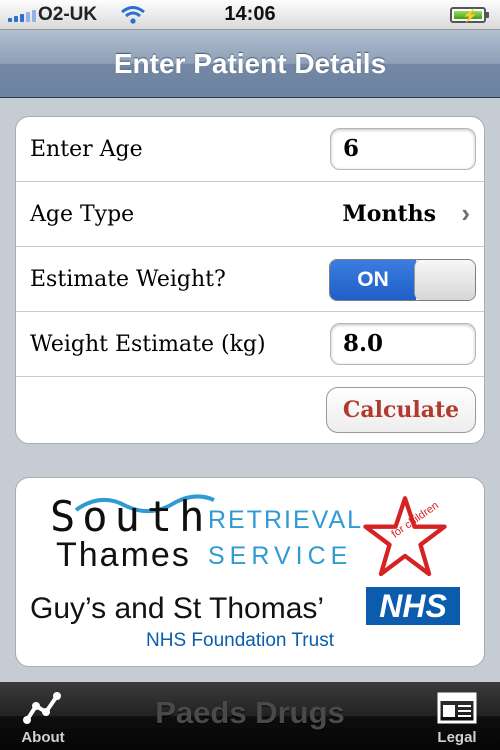  I want to click on signal-bars-icon, so click(22, 16).